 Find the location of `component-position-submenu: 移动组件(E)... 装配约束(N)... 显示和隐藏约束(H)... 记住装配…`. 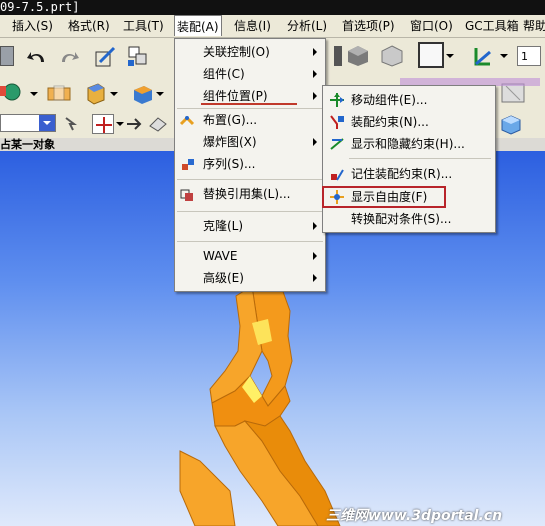

component-position-submenu: 移动组件(E)... 装配约束(N)... 显示和隐藏约束(H)... 记住装配… is located at coordinates (409, 159).